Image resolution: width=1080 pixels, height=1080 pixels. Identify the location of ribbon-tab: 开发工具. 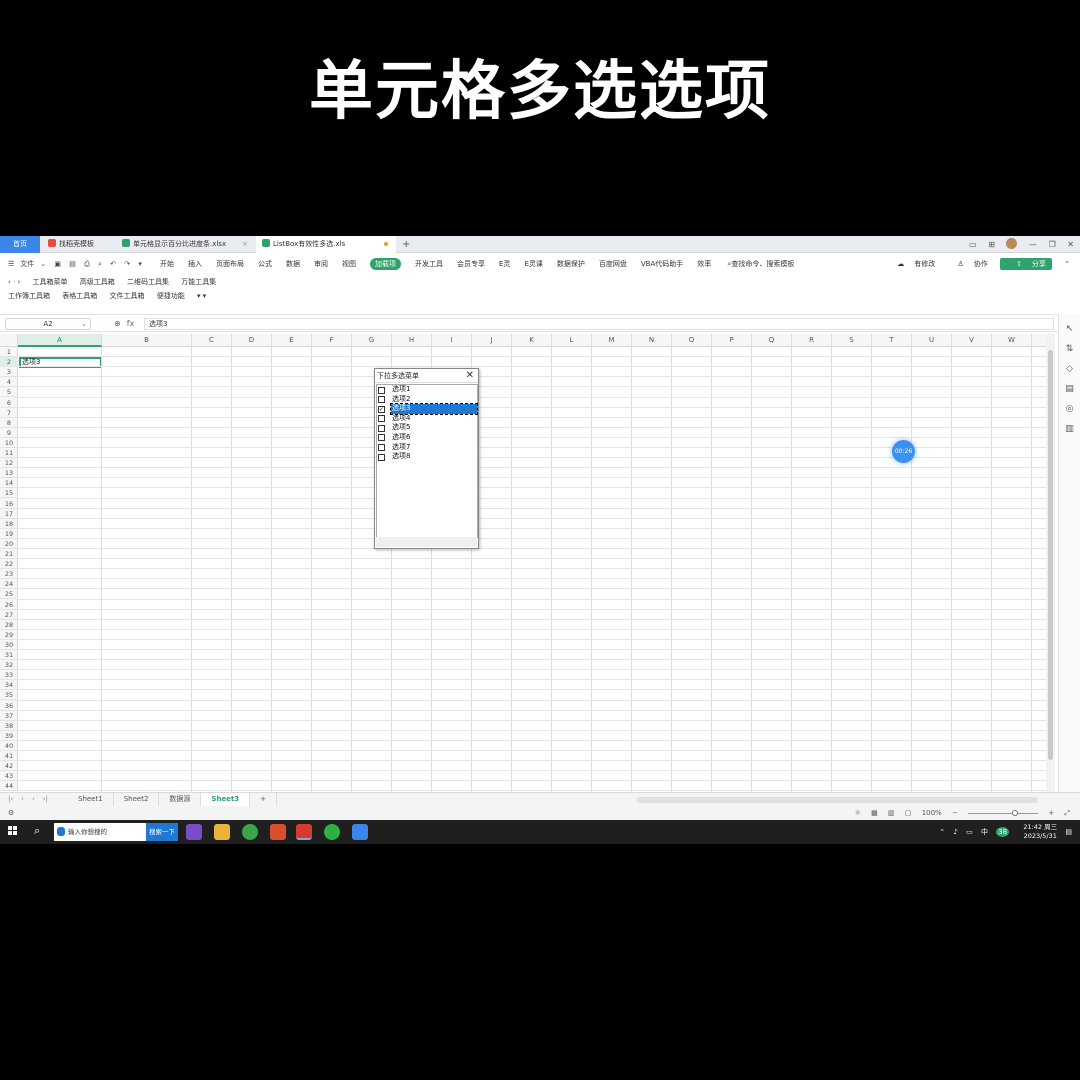
(429, 264).